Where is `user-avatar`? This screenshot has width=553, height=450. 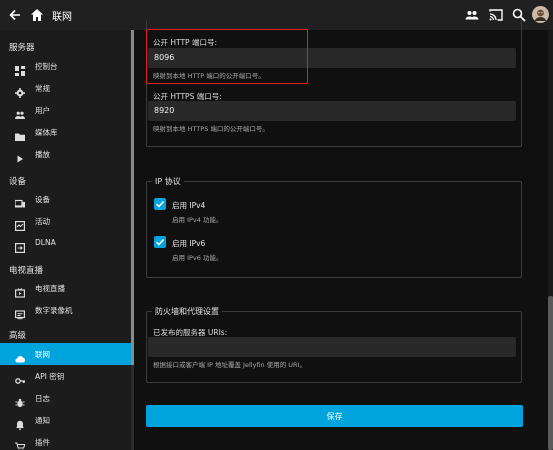 user-avatar is located at coordinates (540, 14).